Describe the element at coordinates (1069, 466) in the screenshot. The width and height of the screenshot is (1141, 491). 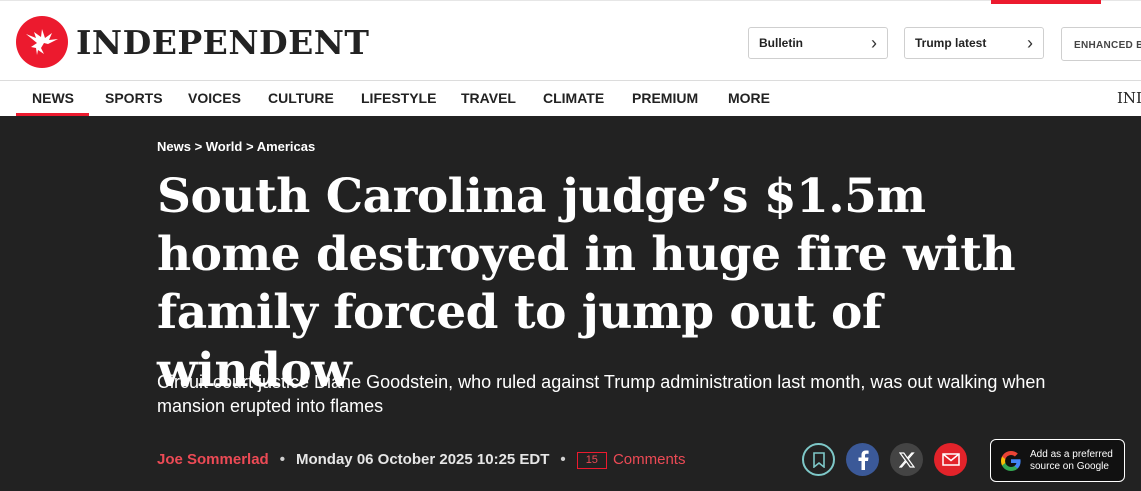
I see `google-label-line2: source on Google` at that location.